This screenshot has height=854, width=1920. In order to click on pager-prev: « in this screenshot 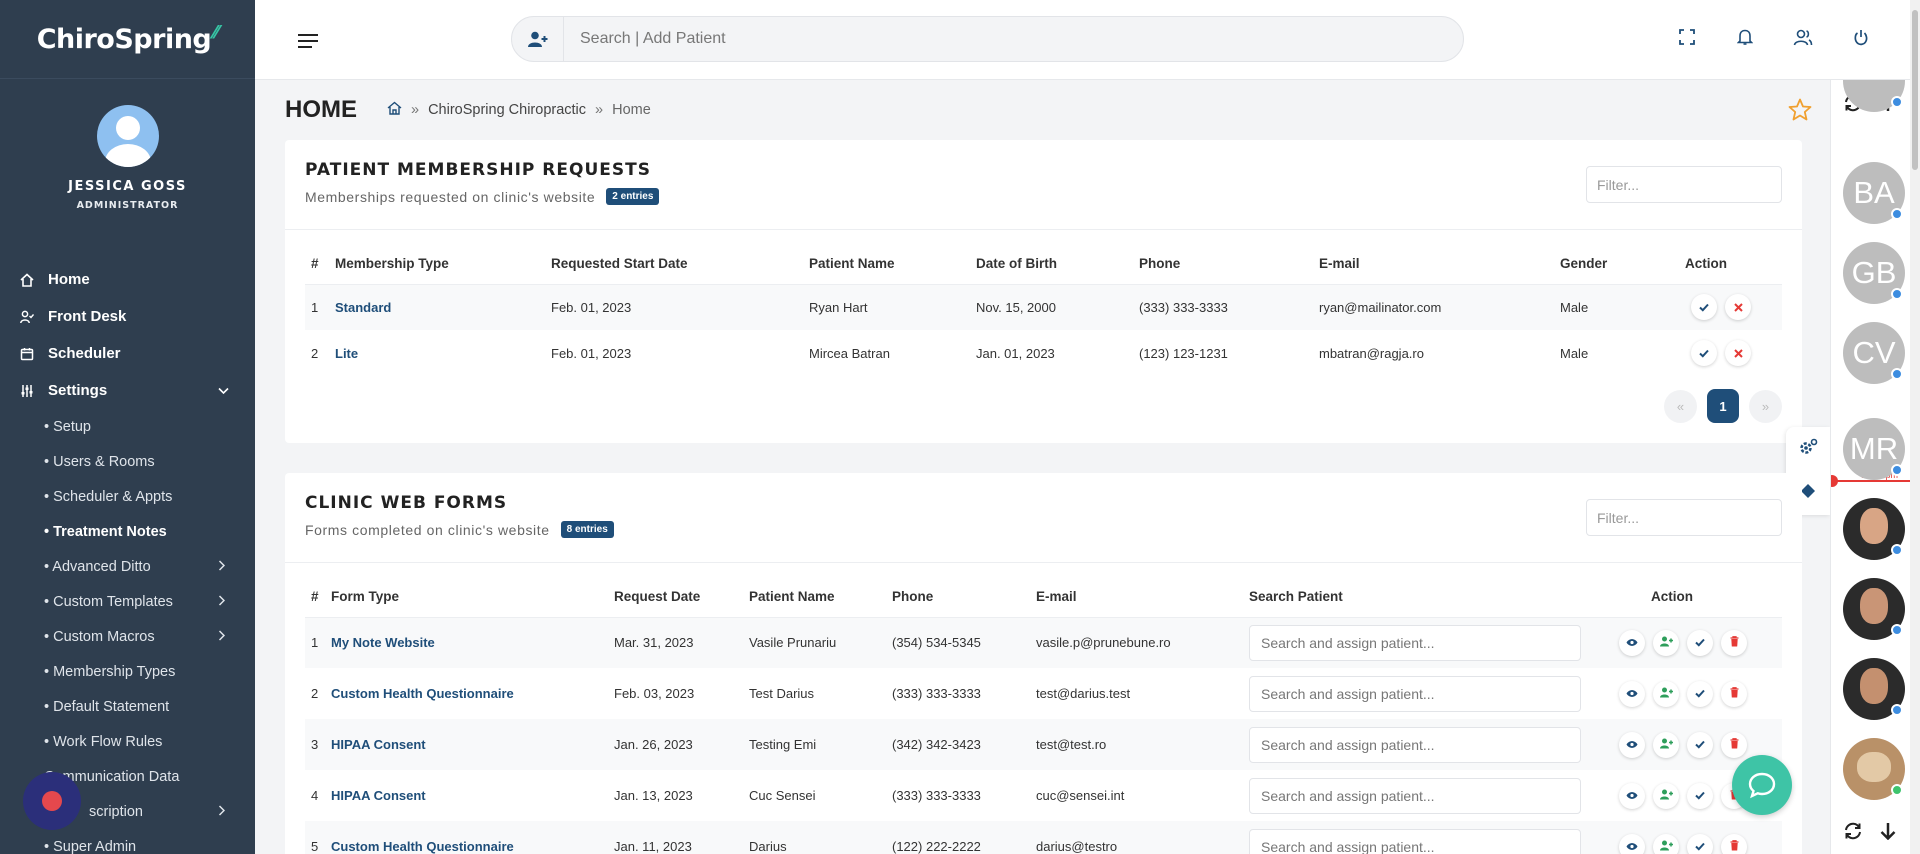, I will do `click(1680, 406)`.